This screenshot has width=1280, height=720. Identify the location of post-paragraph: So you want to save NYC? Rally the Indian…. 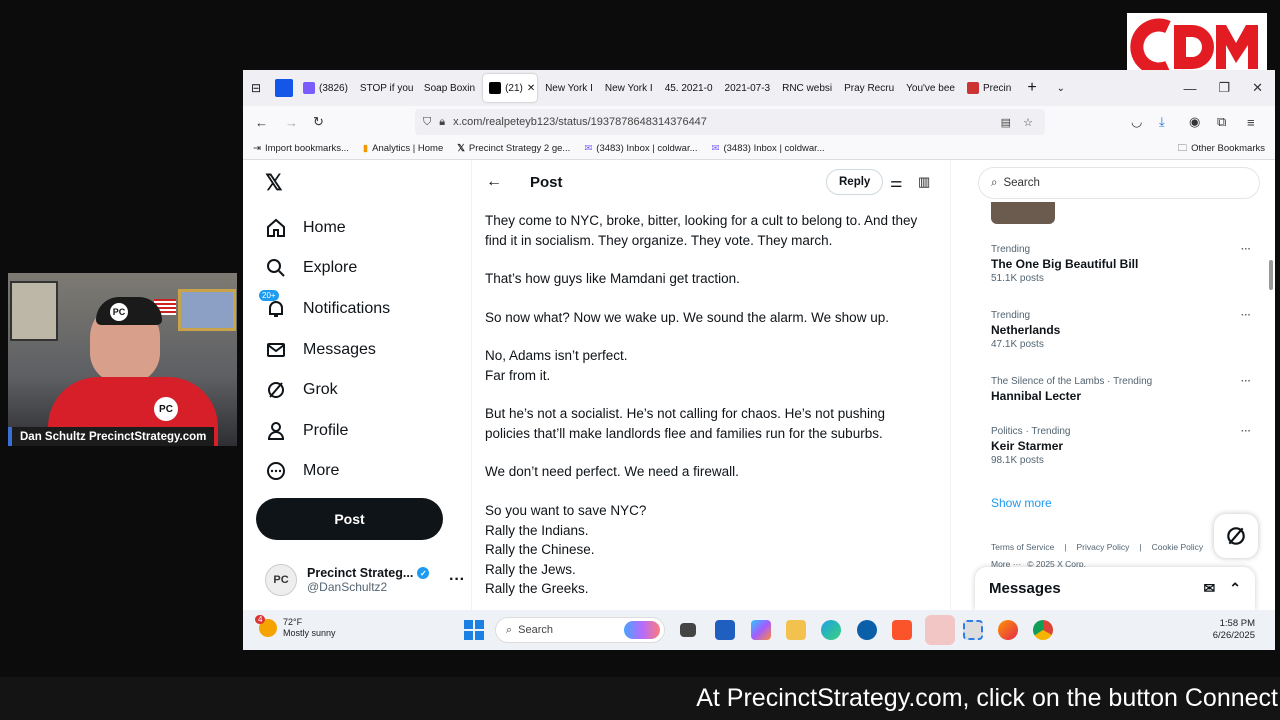
(715, 550).